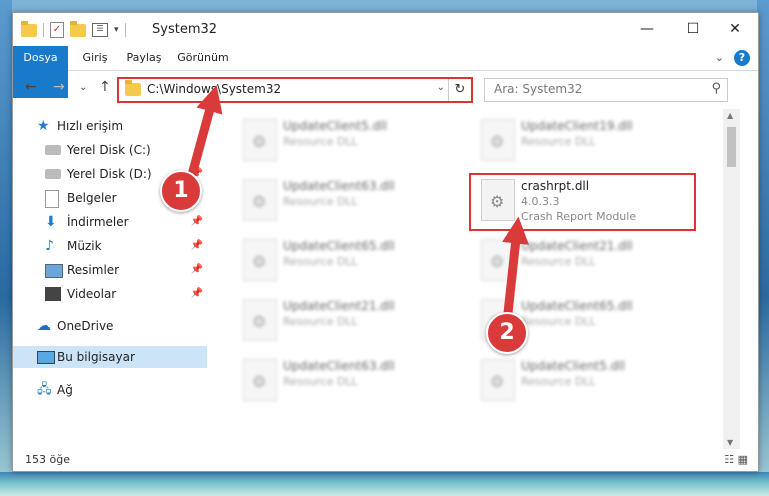  I want to click on step1-callout: 1, so click(181, 191).